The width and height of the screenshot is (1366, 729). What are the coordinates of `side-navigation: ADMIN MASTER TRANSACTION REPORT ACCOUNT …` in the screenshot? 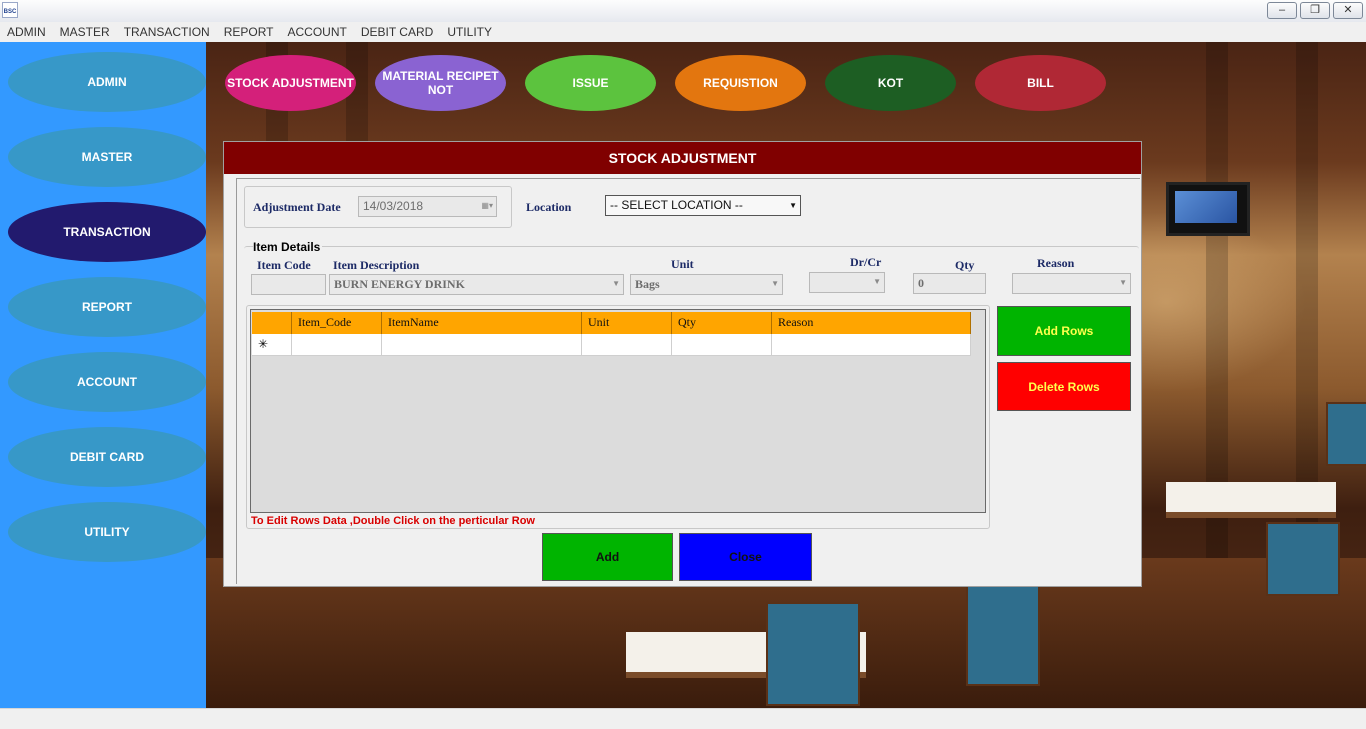 It's located at (103, 375).